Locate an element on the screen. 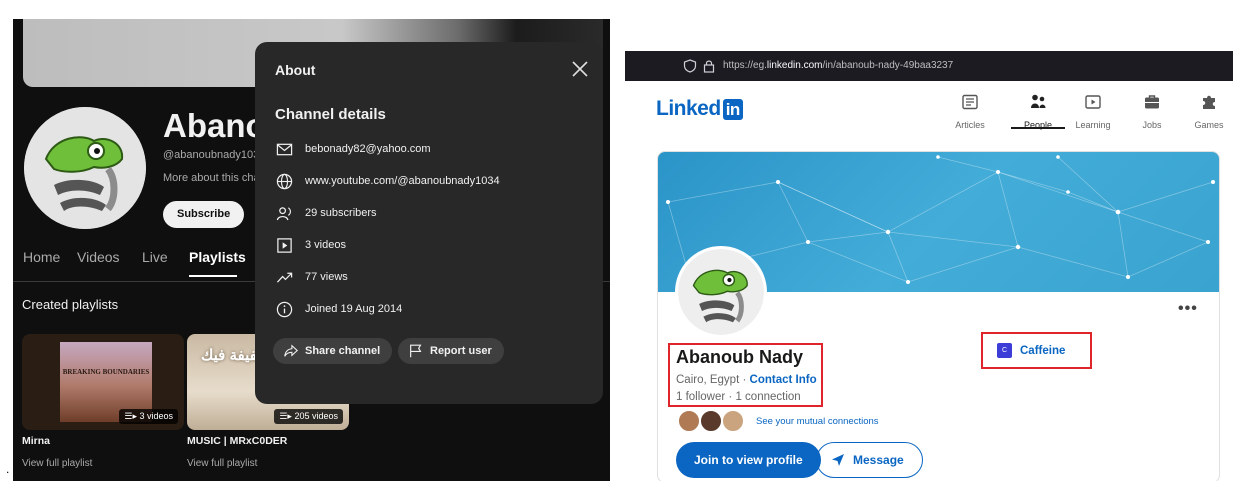 This screenshot has width=1245, height=496. tab-videos: Videos is located at coordinates (98, 257).